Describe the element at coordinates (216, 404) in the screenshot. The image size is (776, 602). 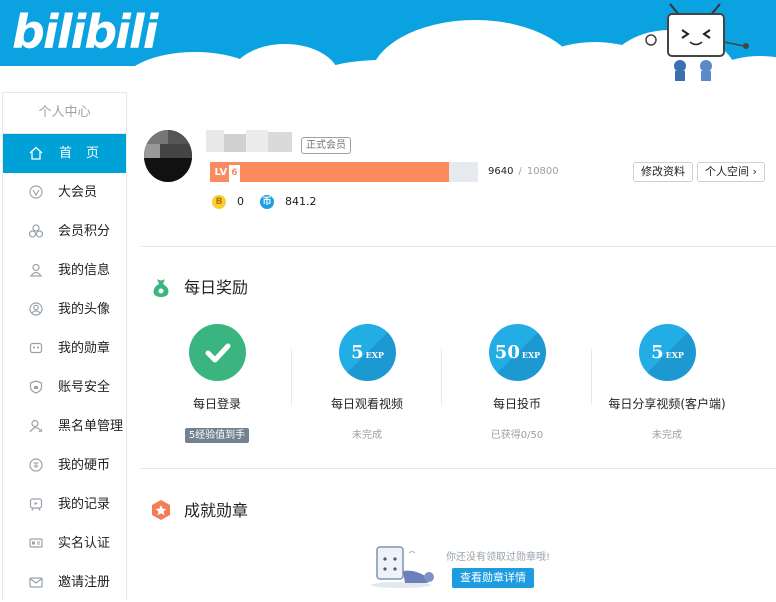
I see `task-name: 每日登录` at that location.